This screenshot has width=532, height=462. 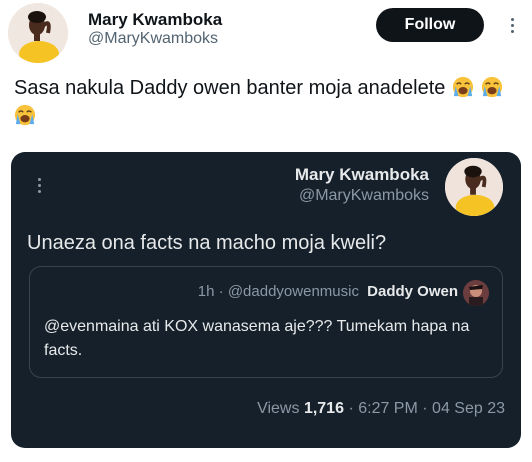 I want to click on embed-tweet-text: Unaeza ona facts na macho moja kweli?, so click(x=207, y=243).